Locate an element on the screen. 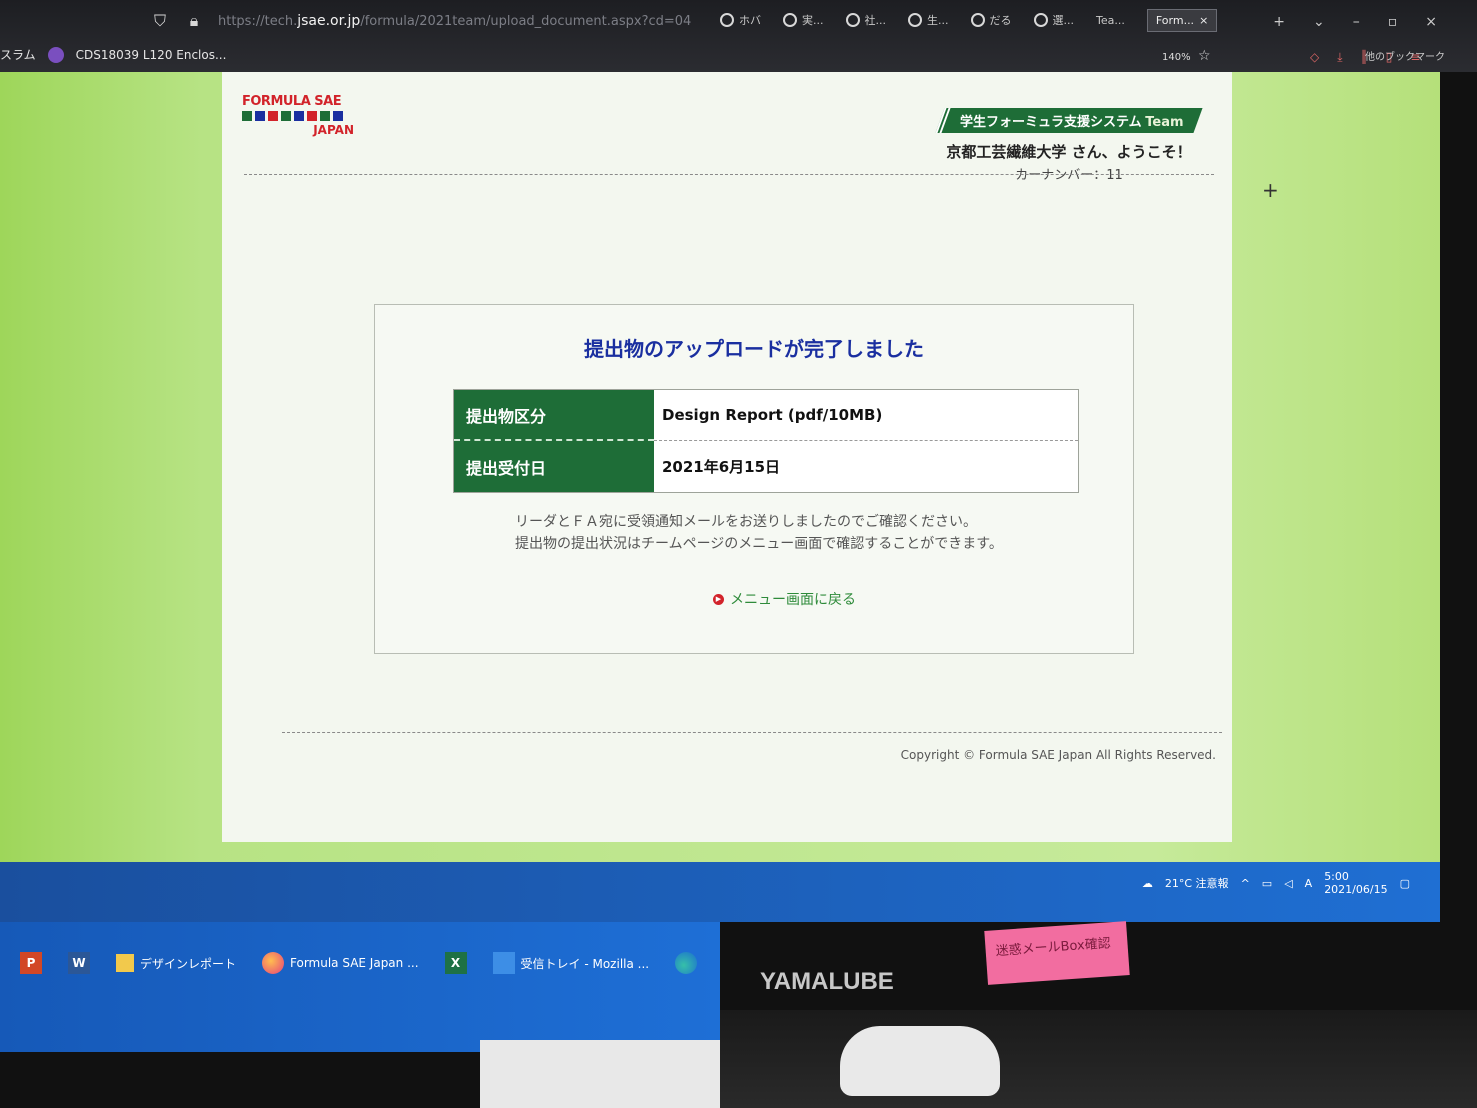 This screenshot has width=1477, height=1108. window-controls: + ⌄ – ▫ × is located at coordinates (1355, 22).